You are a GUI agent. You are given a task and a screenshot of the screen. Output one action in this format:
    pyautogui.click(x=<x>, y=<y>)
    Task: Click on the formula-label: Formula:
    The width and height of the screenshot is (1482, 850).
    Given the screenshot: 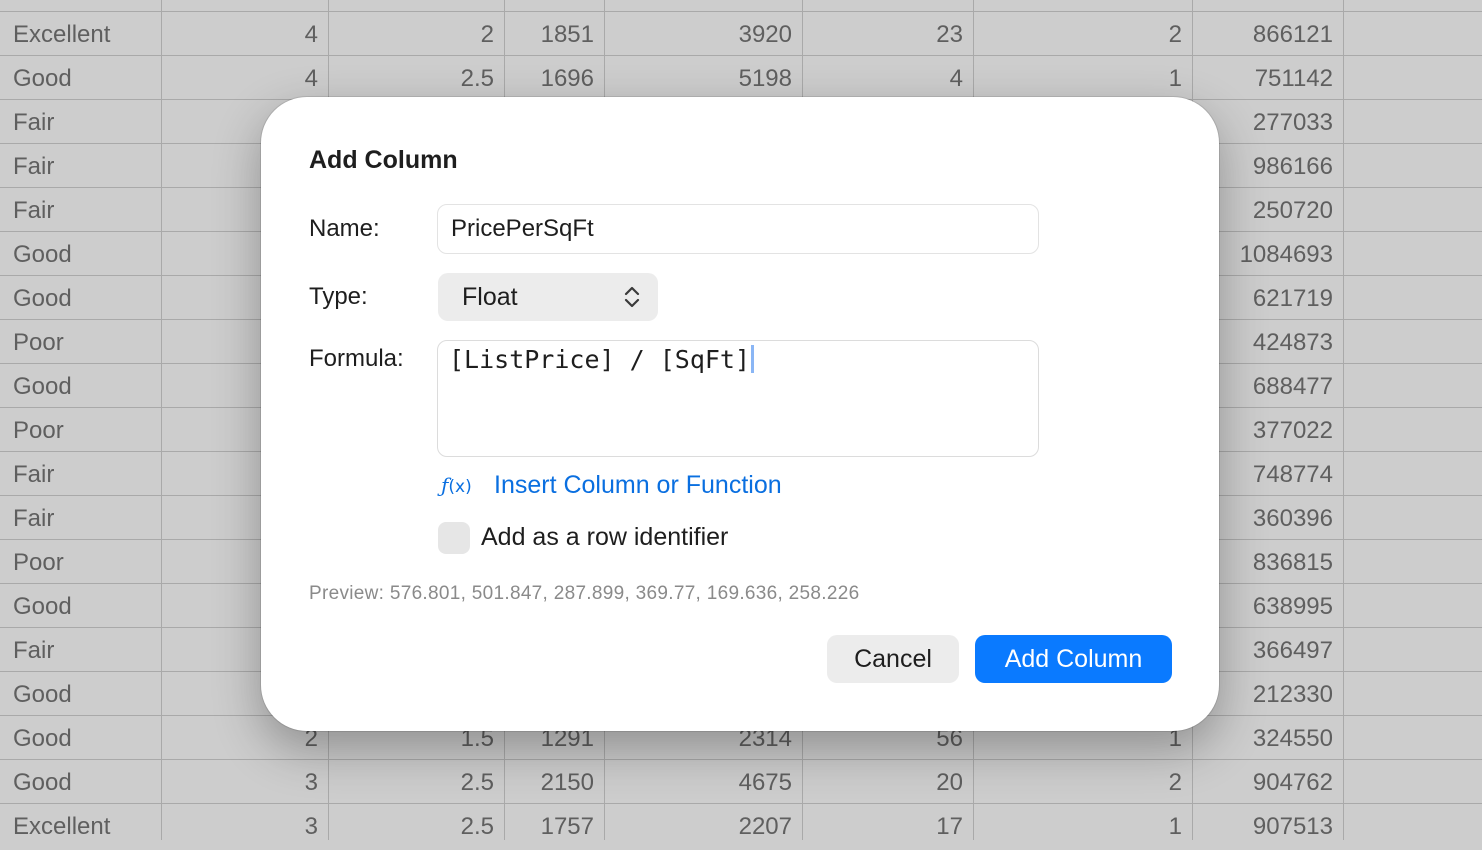 What is the action you would take?
    pyautogui.click(x=356, y=358)
    